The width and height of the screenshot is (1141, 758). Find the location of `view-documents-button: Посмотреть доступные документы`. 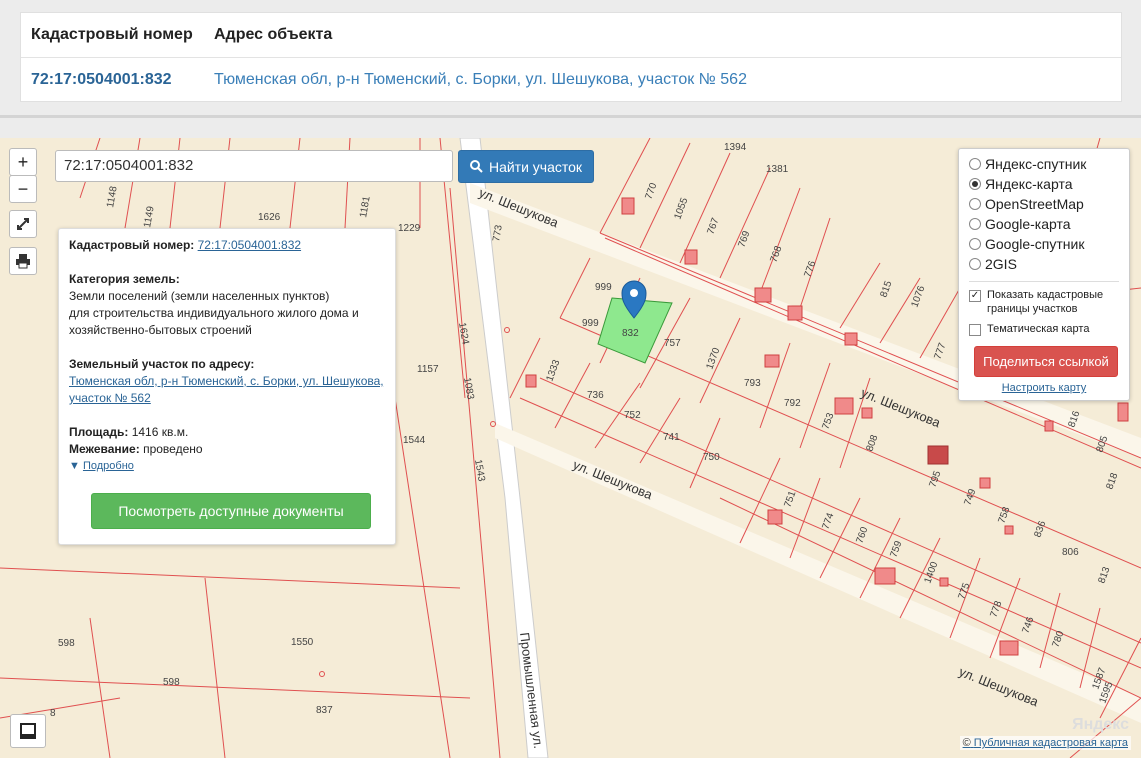

view-documents-button: Посмотреть доступные документы is located at coordinates (231, 511).